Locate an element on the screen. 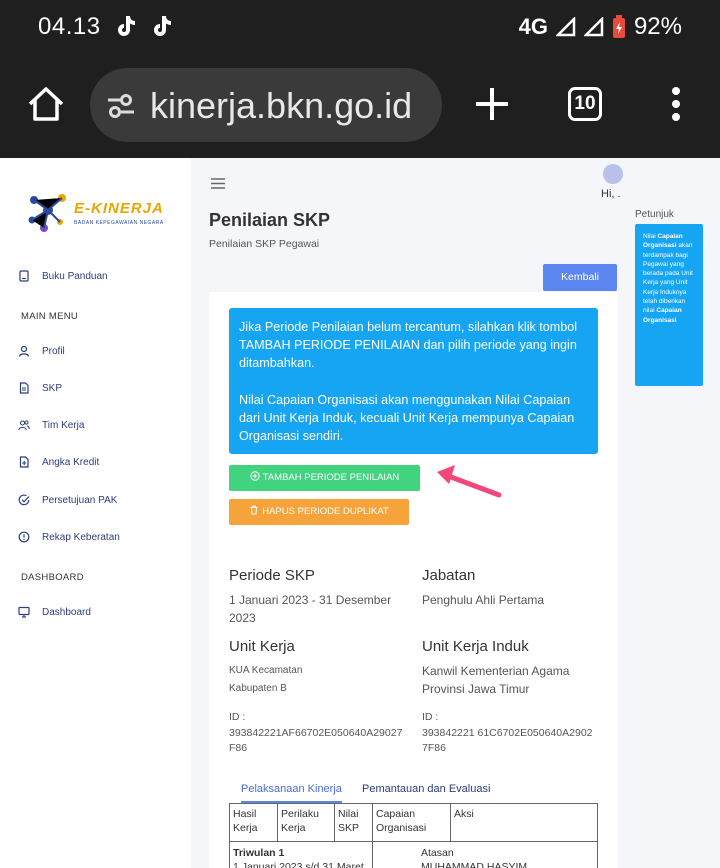 This screenshot has width=720, height=868. unit-induk-label: Unit Kerja Induk is located at coordinates (475, 646).